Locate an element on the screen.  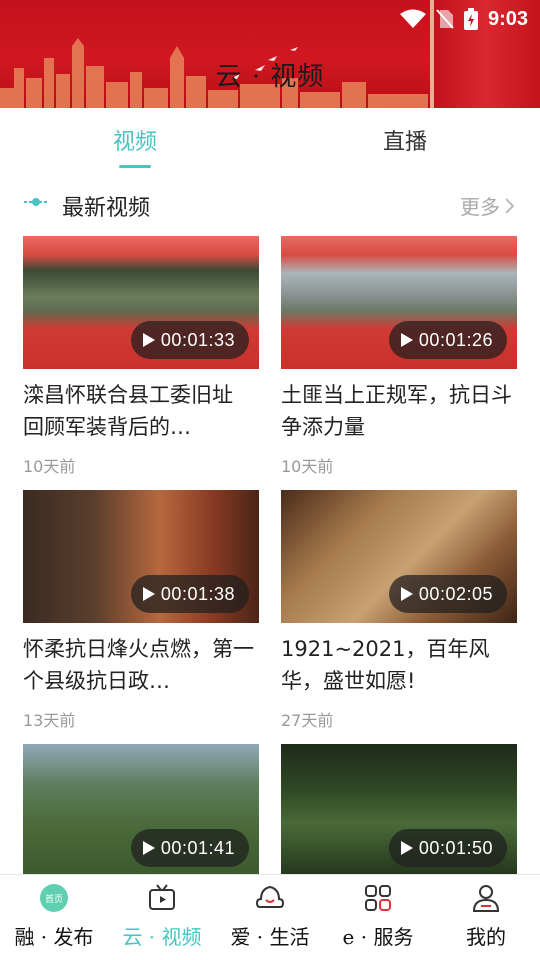
status-time: 9:03 is located at coordinates (507, 18).